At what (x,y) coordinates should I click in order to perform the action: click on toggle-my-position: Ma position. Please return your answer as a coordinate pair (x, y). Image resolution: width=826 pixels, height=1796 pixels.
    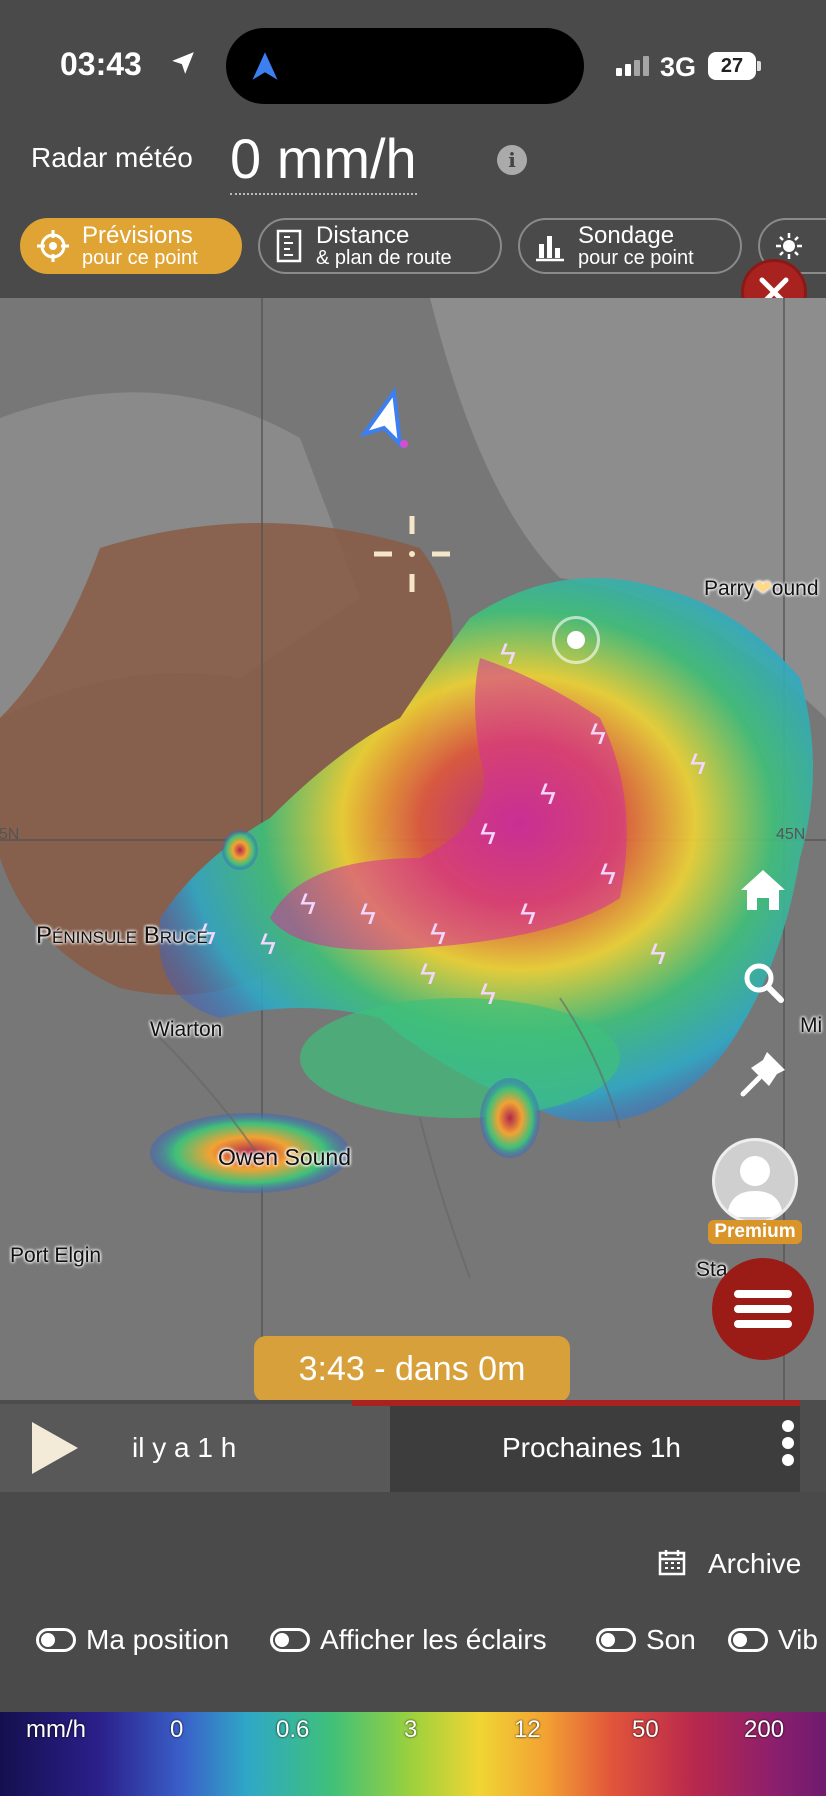
    Looking at the image, I should click on (132, 1640).